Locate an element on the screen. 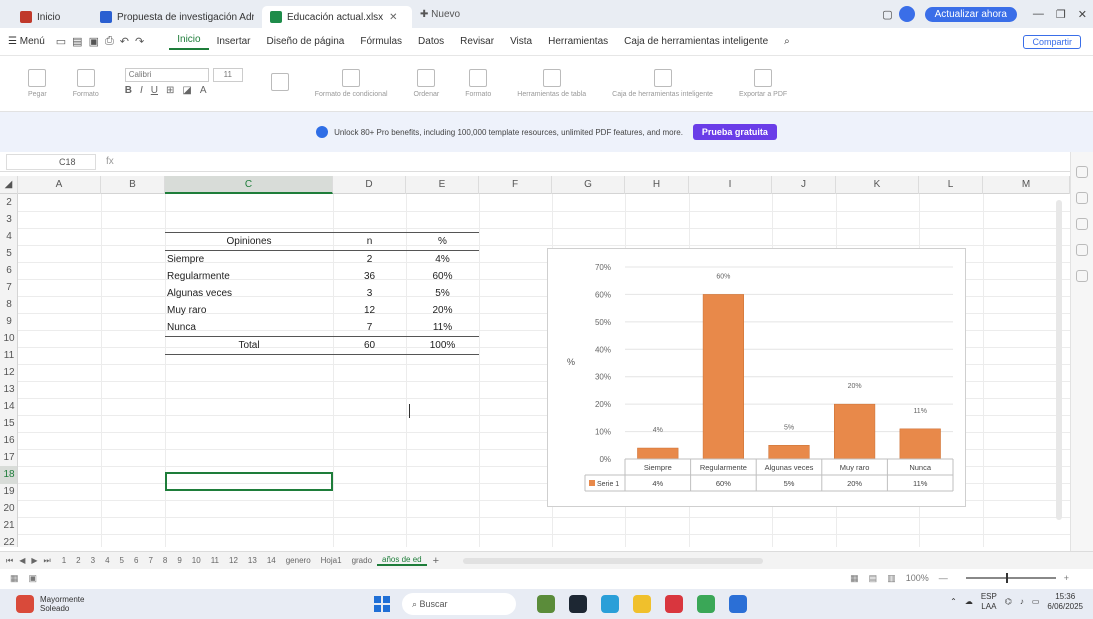  row-header: 7 is located at coordinates (8, 288).